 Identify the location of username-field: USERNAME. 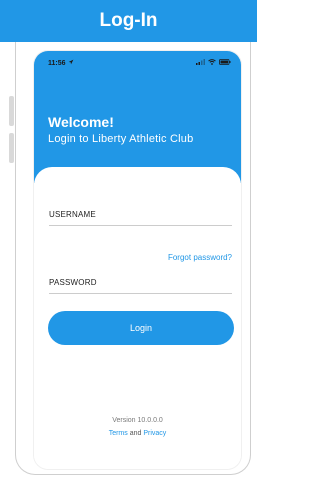
(140, 218).